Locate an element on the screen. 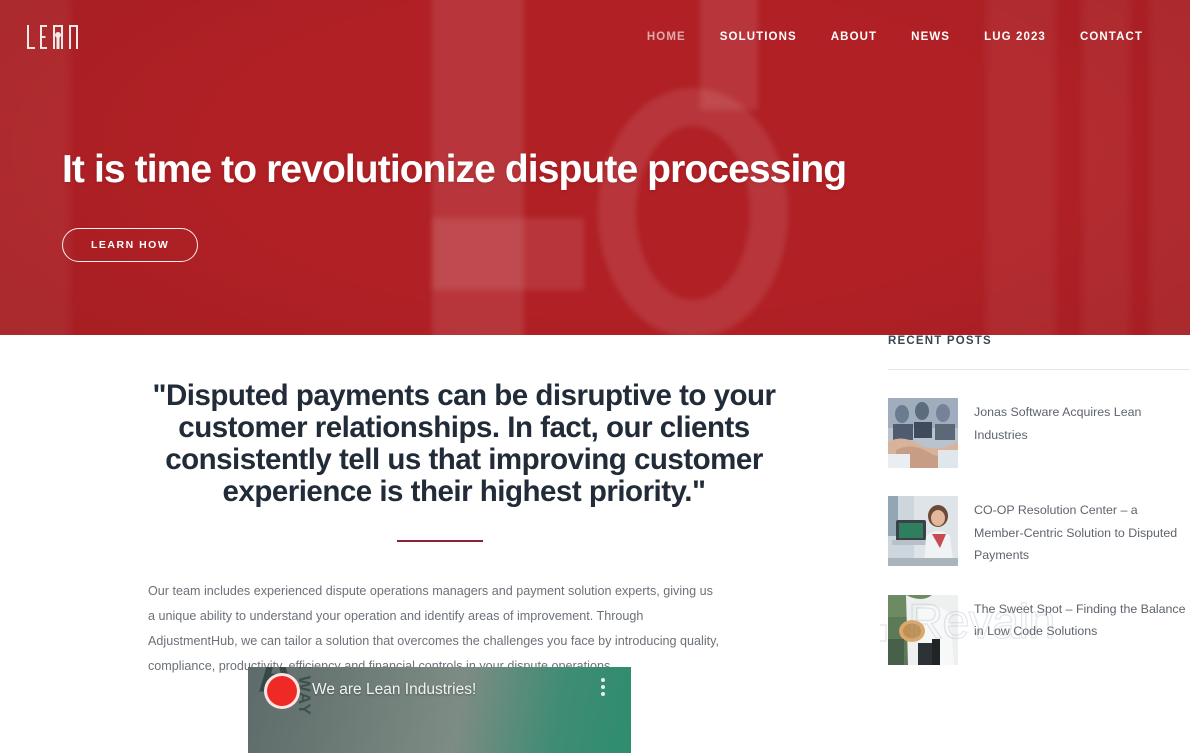 The image size is (1190, 753). sidebar-divider is located at coordinates (1039, 369).